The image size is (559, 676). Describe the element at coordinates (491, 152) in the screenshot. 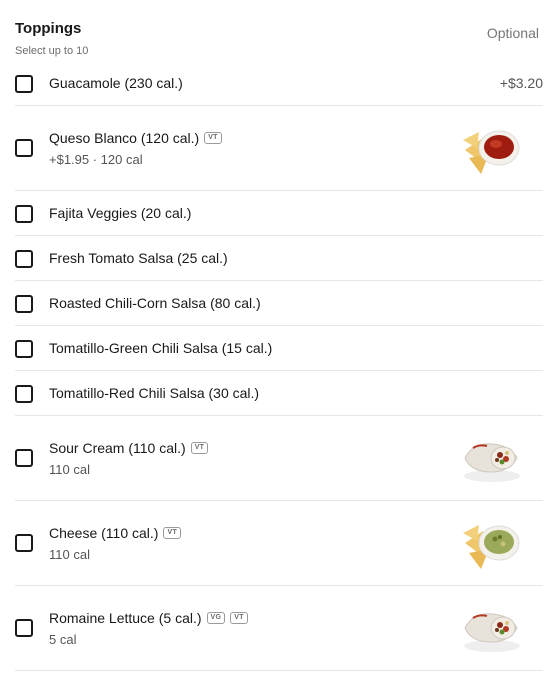

I see `queso-chips-icon` at that location.